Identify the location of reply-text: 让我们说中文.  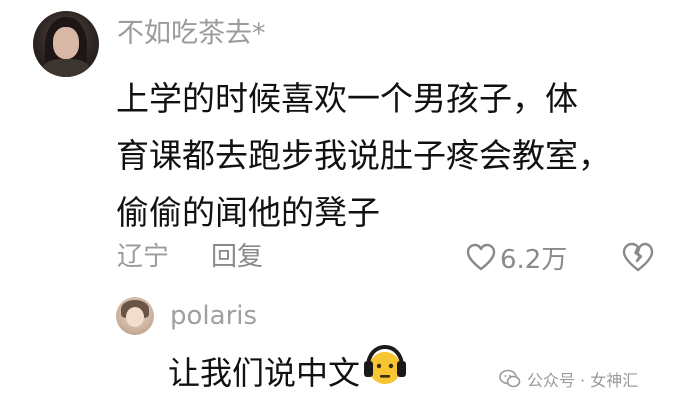
(264, 372).